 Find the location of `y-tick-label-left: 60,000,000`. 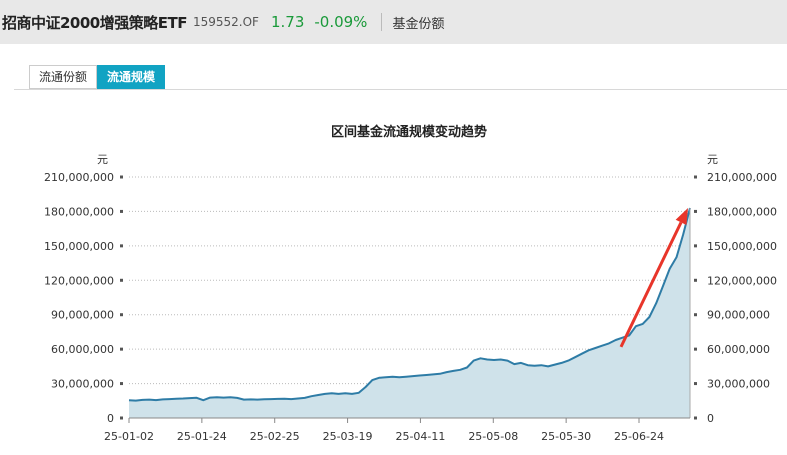

y-tick-label-left: 60,000,000 is located at coordinates (82, 349).